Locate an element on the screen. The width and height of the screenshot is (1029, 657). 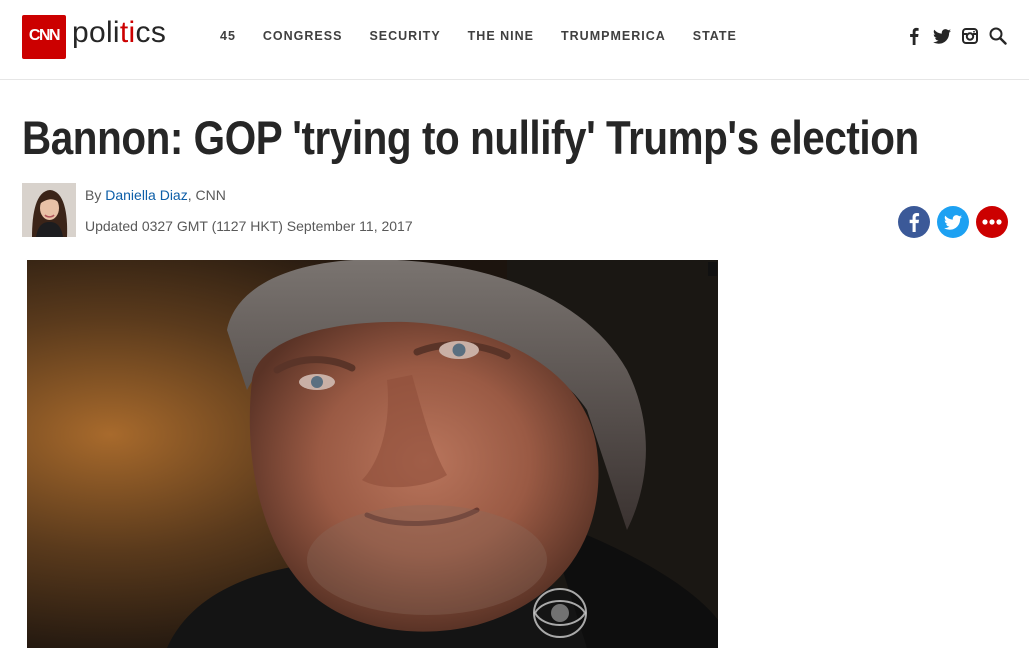
nav-item-45: 45 is located at coordinates (228, 36).